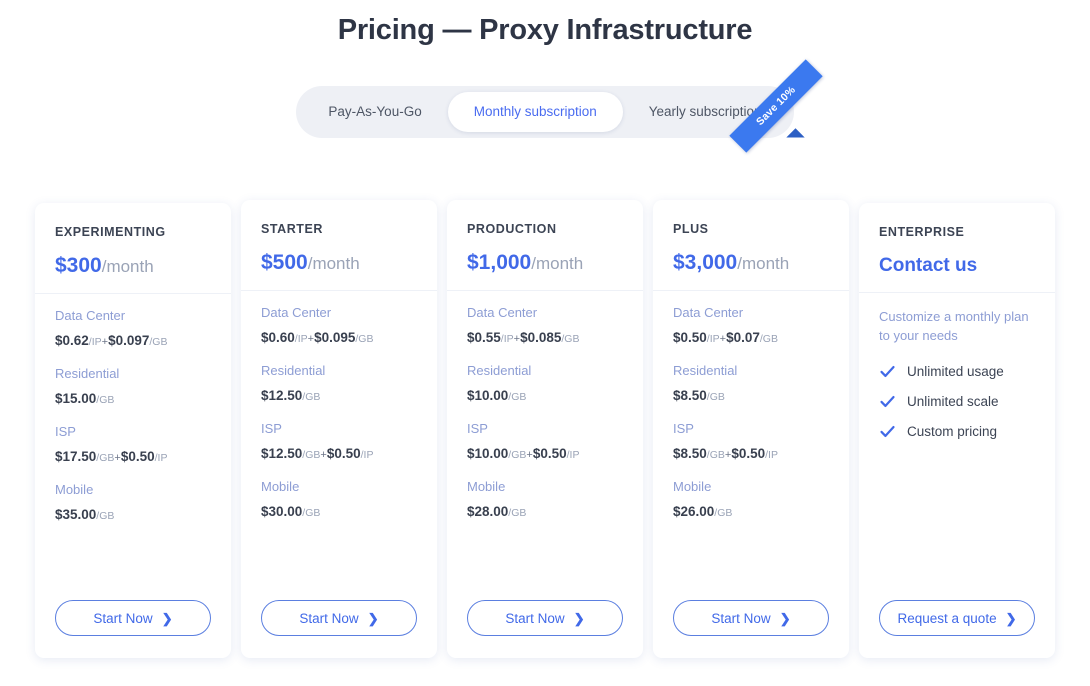  I want to click on feature-row-data-center: Data Center $0.62/IP+$0.097/GB, so click(133, 329).